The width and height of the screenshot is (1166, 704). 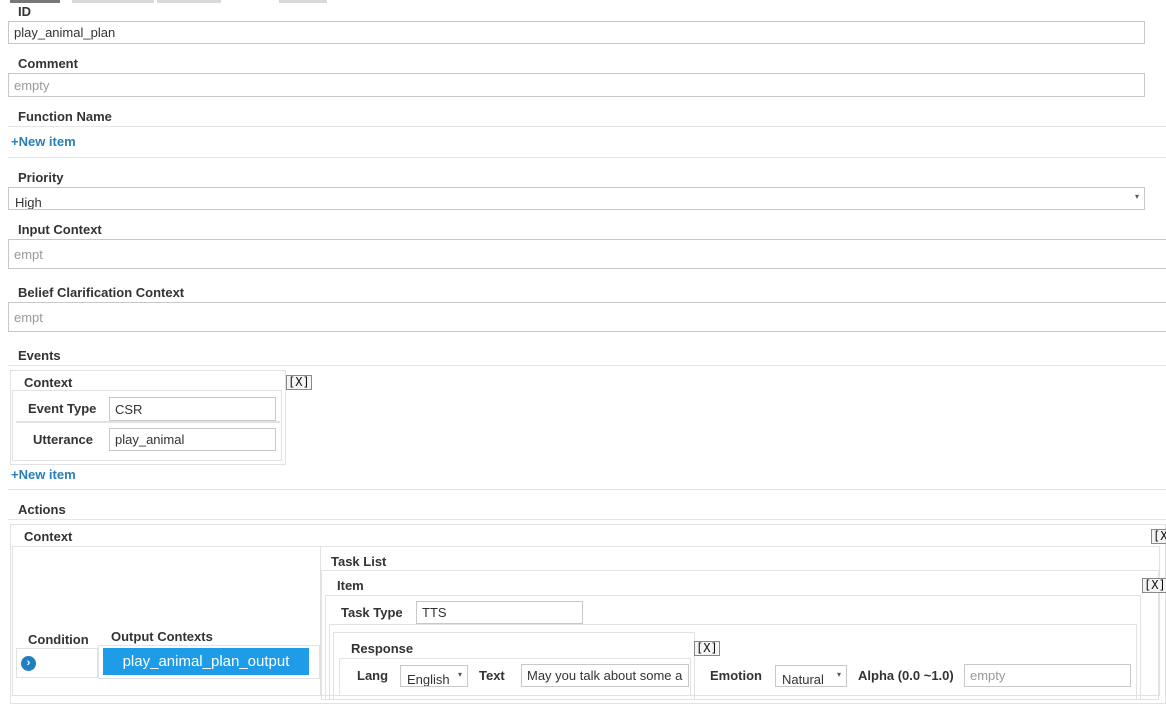 I want to click on comment-label: Comment, so click(x=48, y=63).